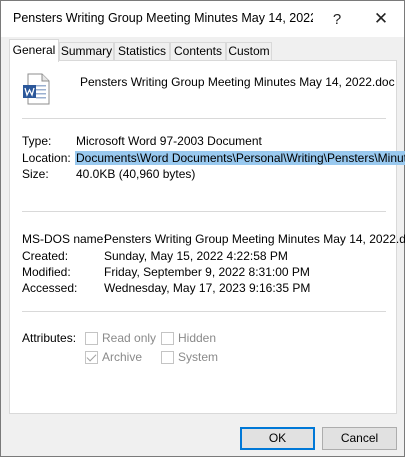 Image resolution: width=405 pixels, height=457 pixels. I want to click on tab-contents: Contents, so click(198, 51).